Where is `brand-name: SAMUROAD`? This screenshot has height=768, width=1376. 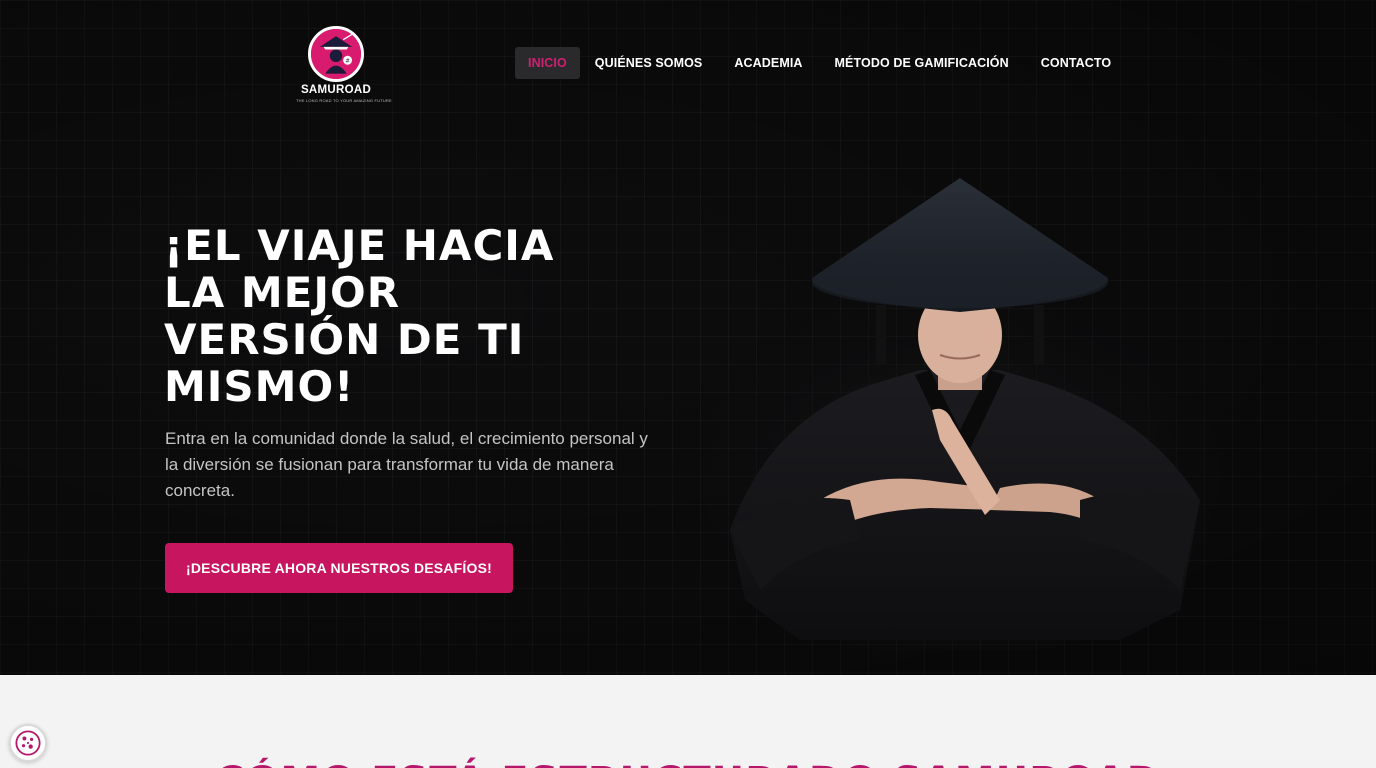 brand-name: SAMUROAD is located at coordinates (336, 90).